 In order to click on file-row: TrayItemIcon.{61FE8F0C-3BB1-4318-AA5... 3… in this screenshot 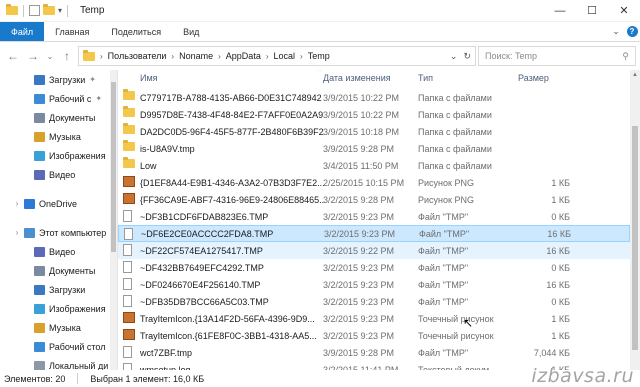, I will do `click(374, 335)`.